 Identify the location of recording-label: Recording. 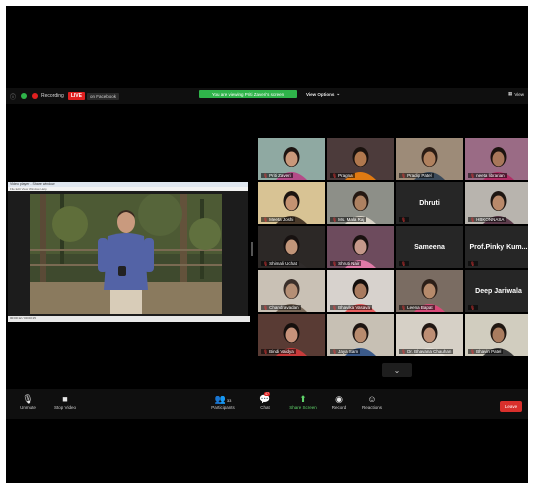
(52, 96).